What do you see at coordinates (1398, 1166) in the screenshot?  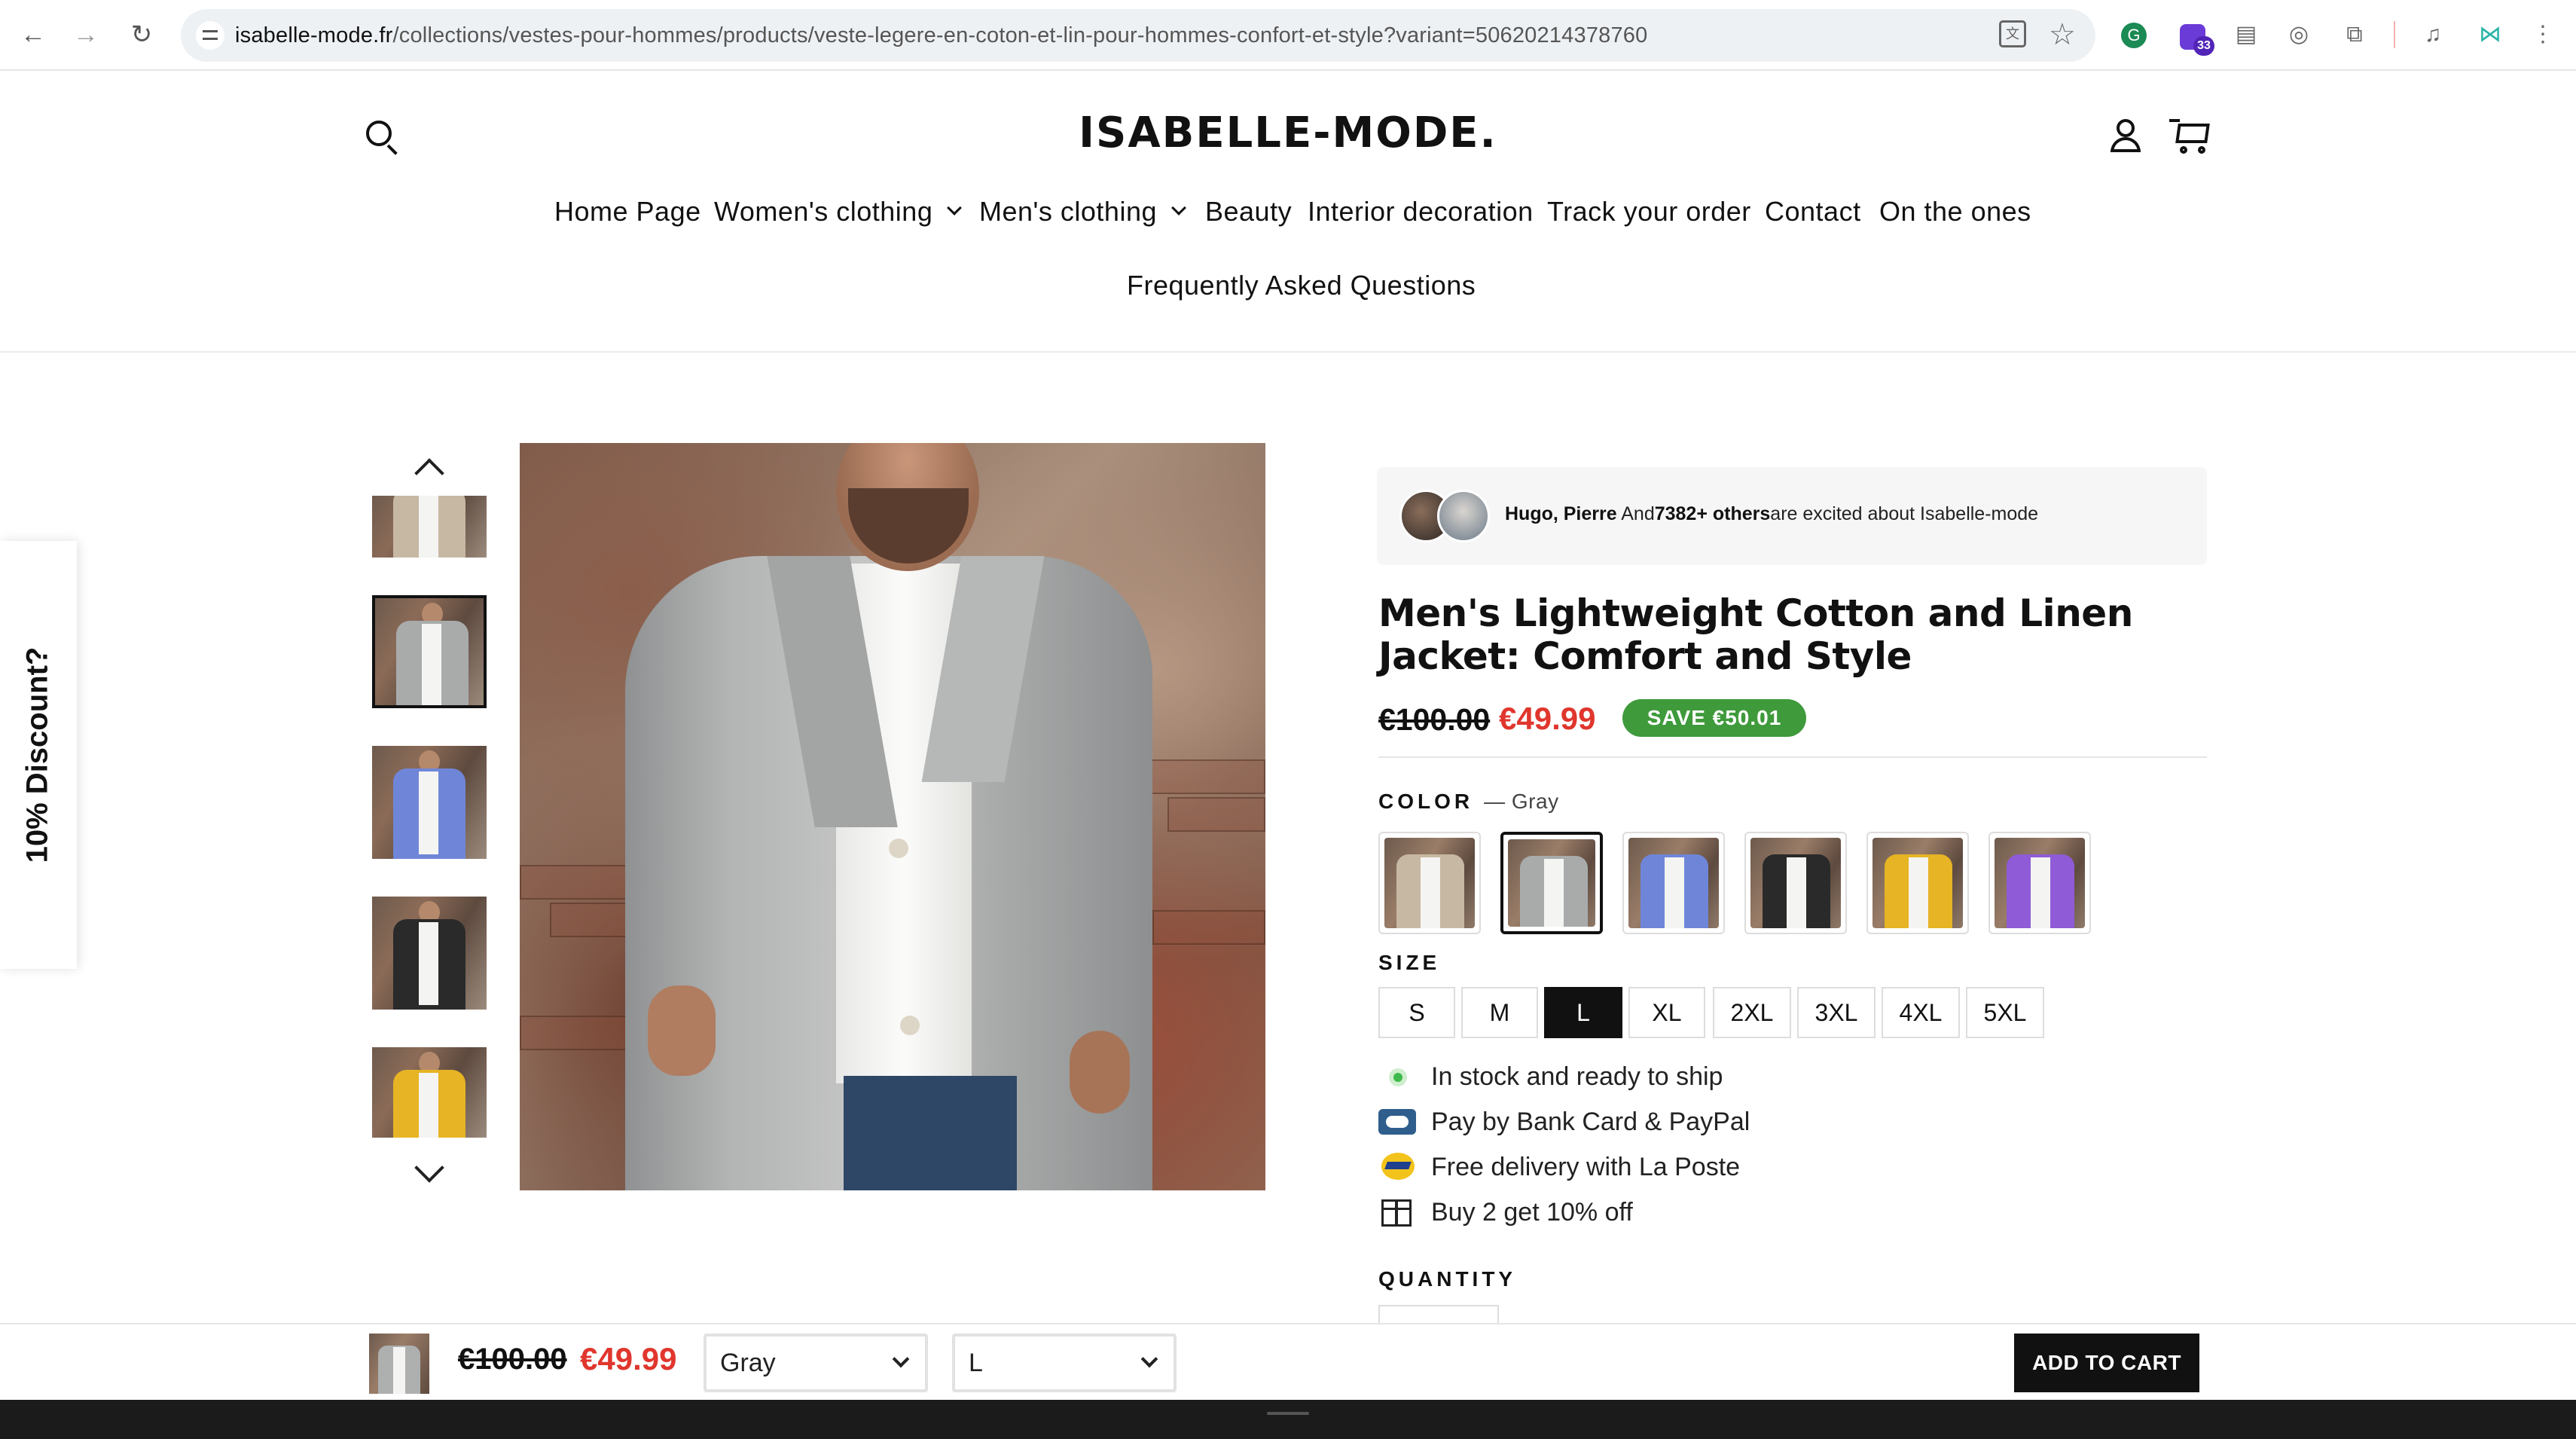 I see `la-poste-icon` at bounding box center [1398, 1166].